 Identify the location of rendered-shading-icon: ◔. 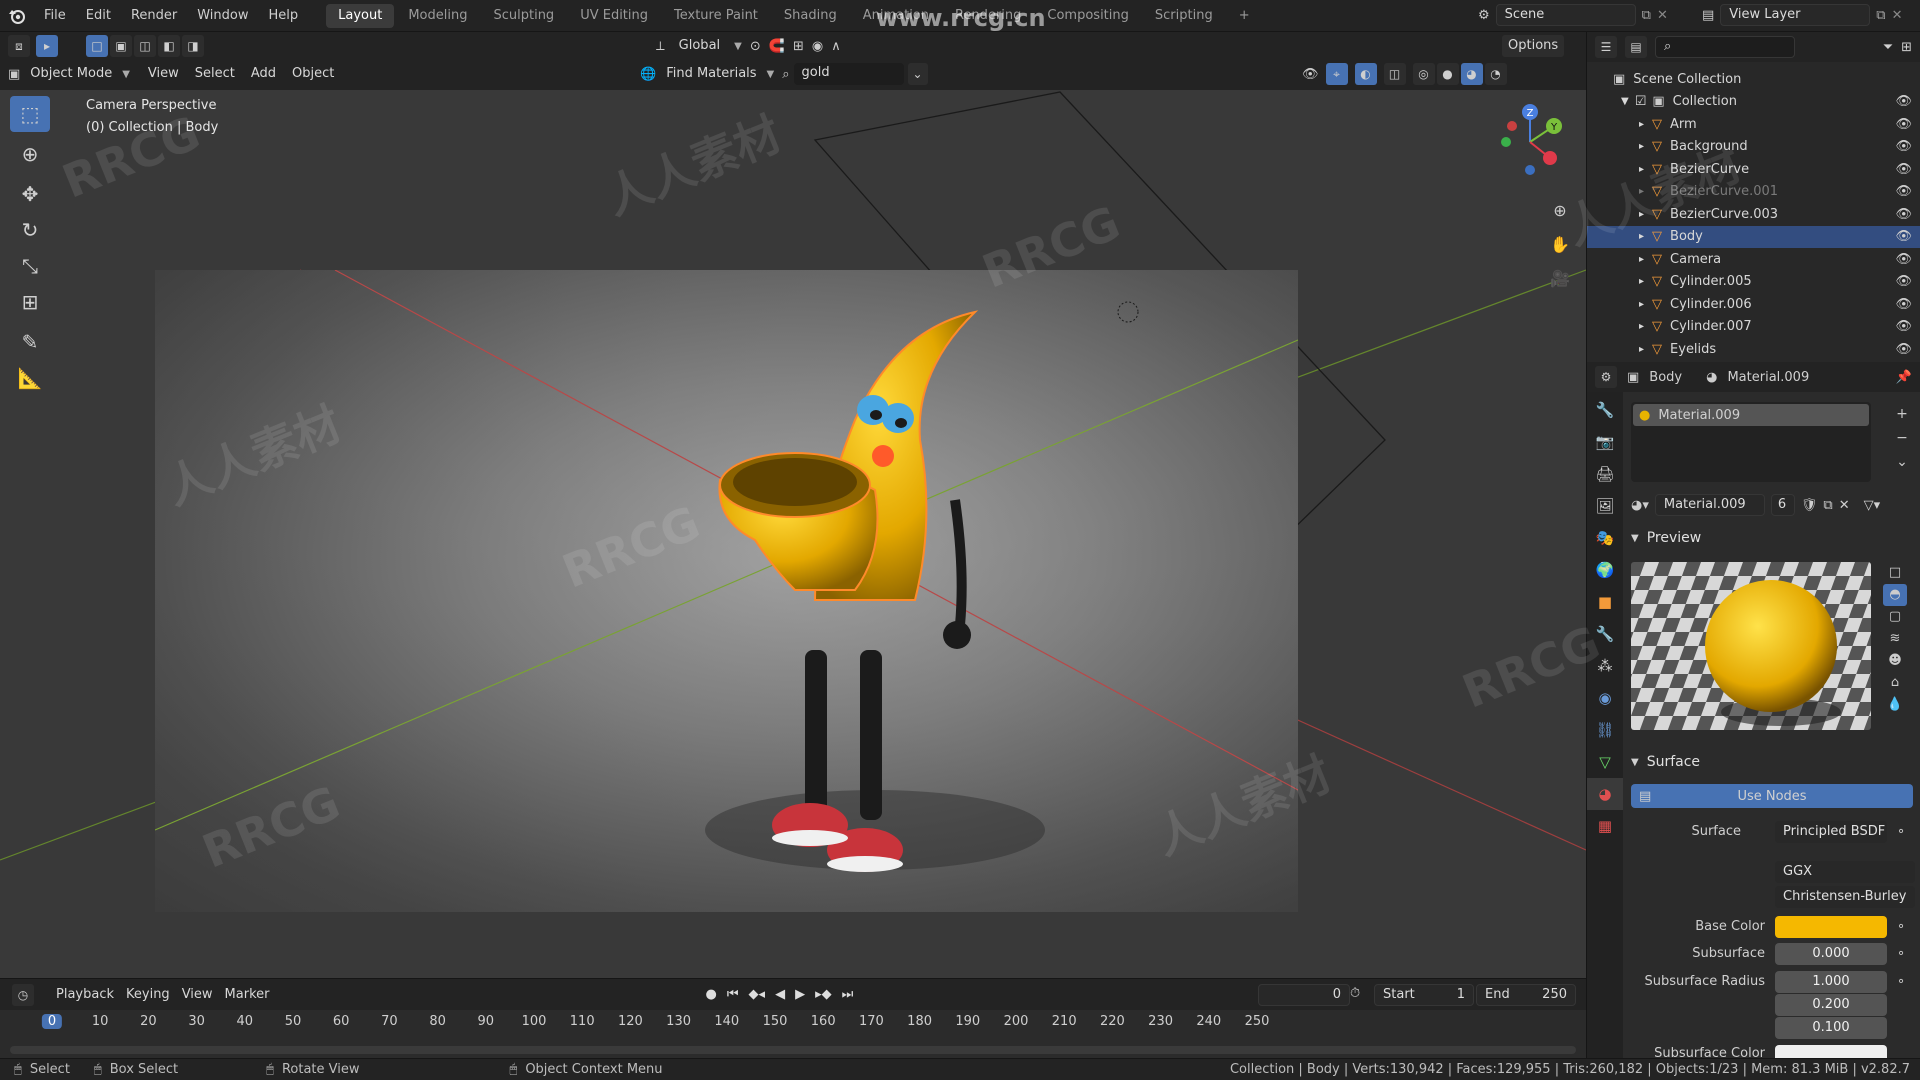
(1495, 74).